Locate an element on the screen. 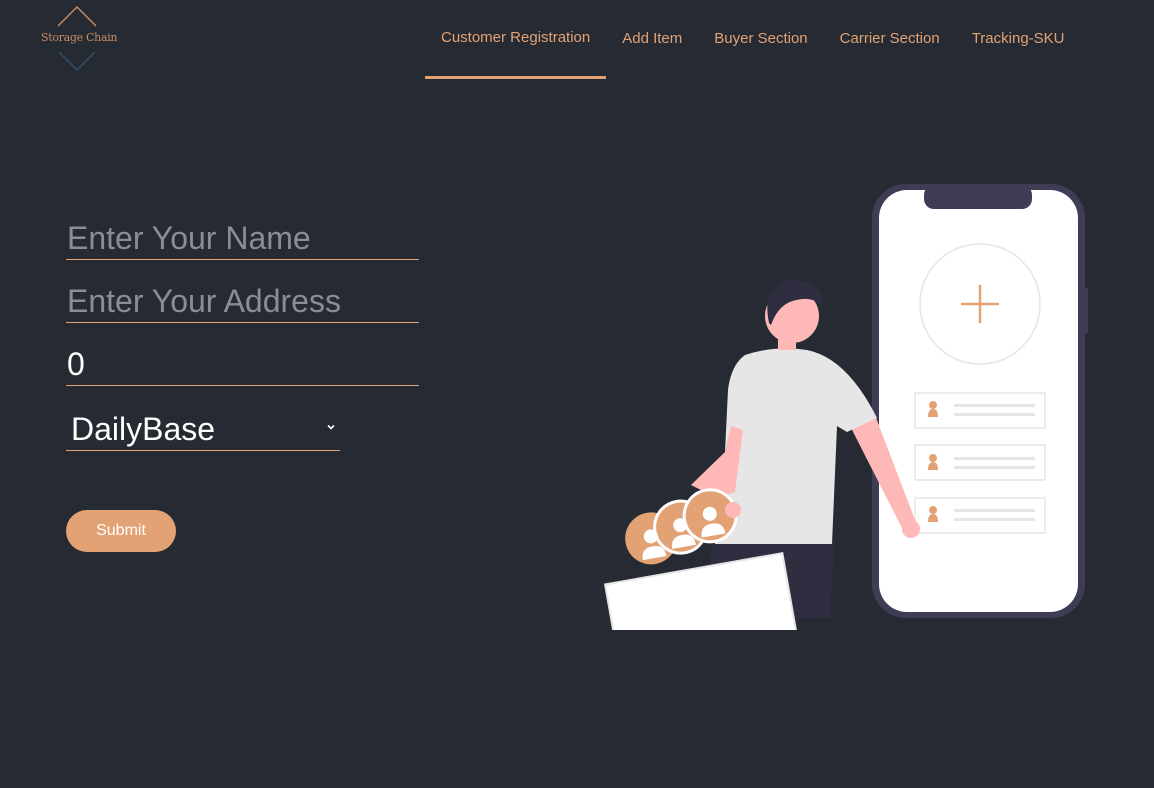 The height and width of the screenshot is (788, 1154). nav-tracking-sku: Tracking-SKU is located at coordinates (1018, 40).